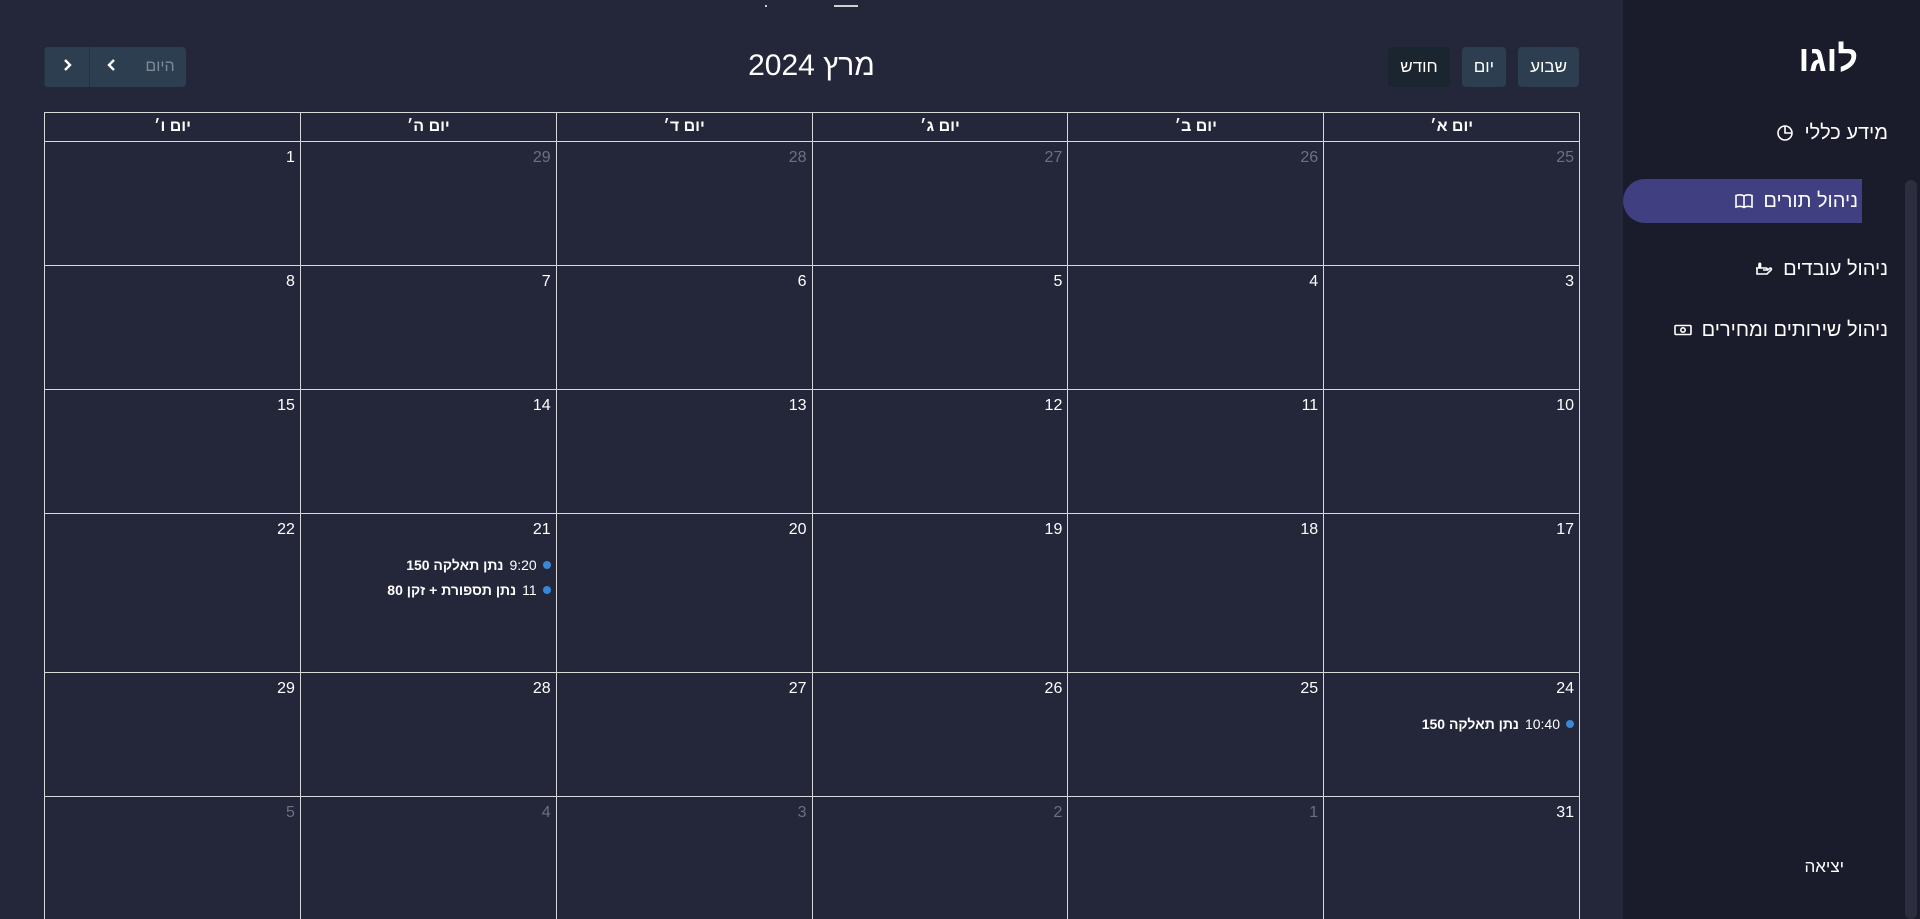 This screenshot has width=1920, height=919. What do you see at coordinates (1776, 269) in the screenshot?
I see `sidebar-item-employees: ניהול עובדים` at bounding box center [1776, 269].